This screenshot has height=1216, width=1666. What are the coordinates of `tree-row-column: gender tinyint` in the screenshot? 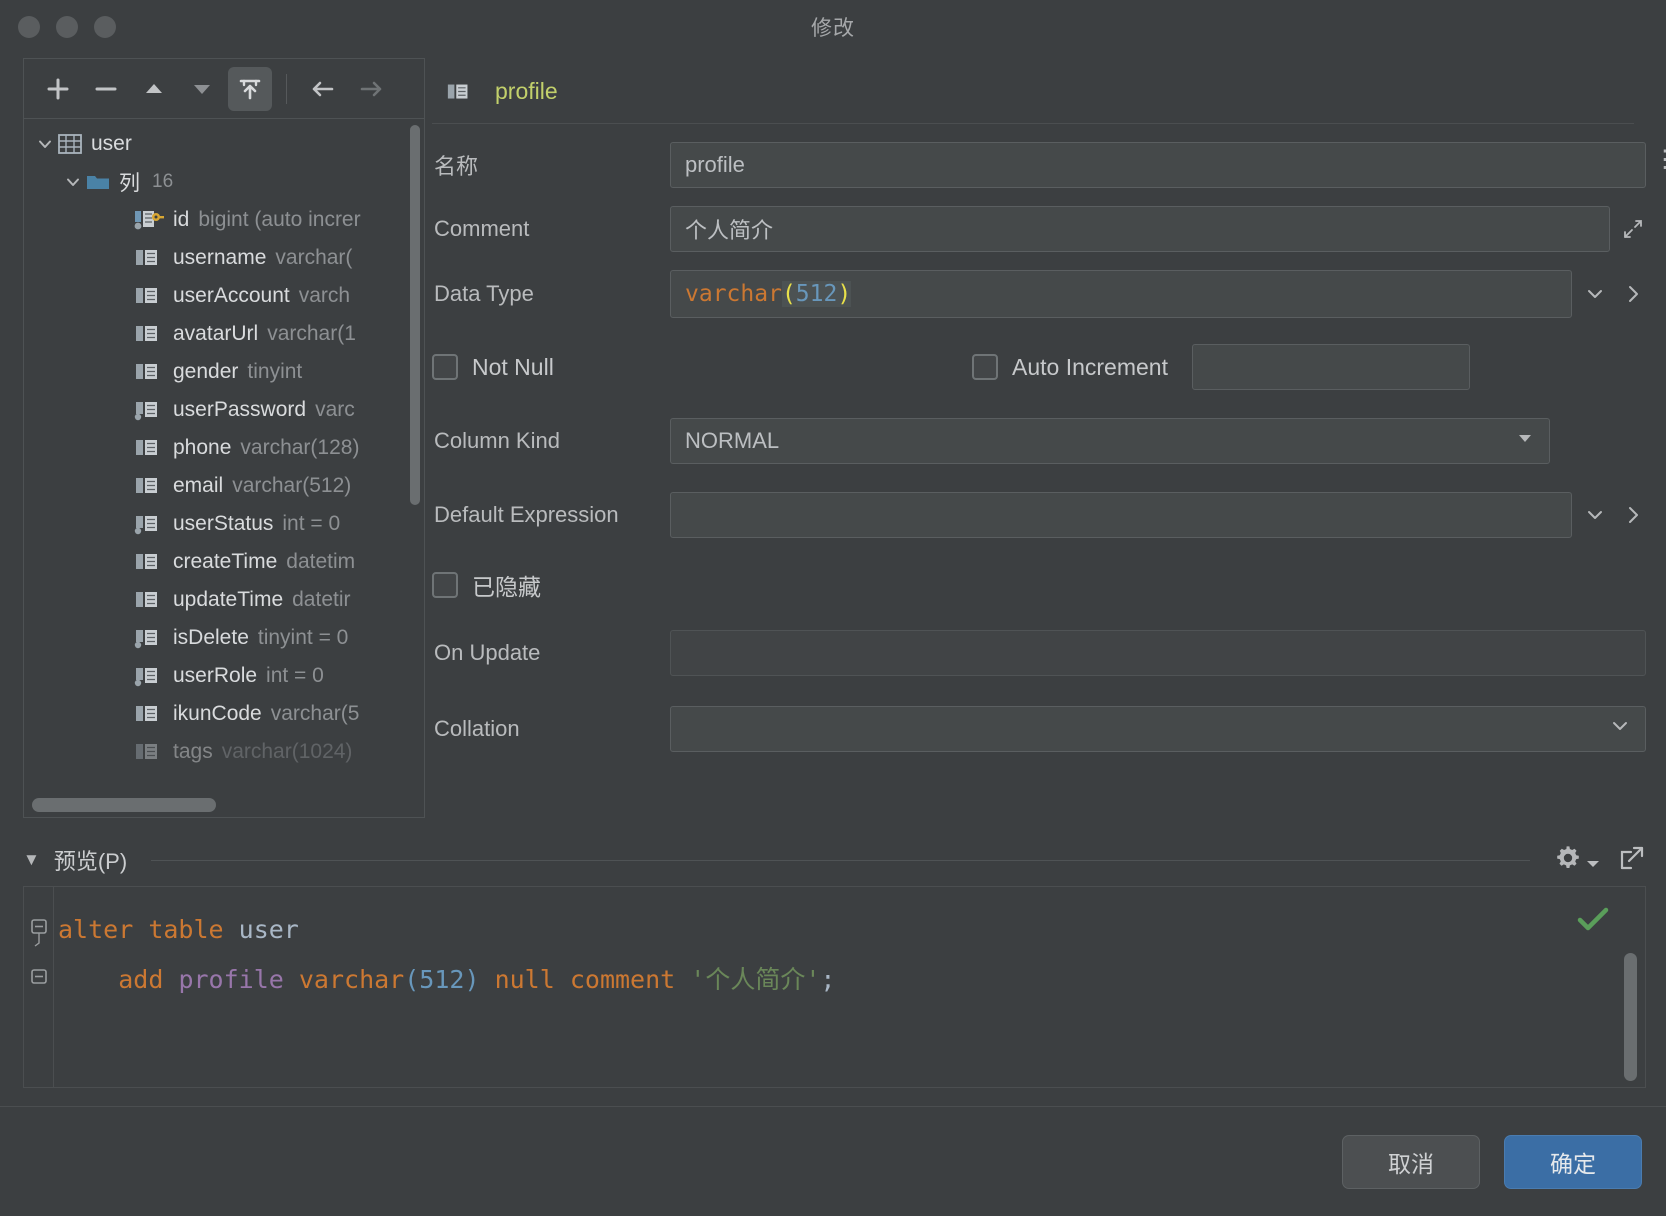 It's located at (224, 372).